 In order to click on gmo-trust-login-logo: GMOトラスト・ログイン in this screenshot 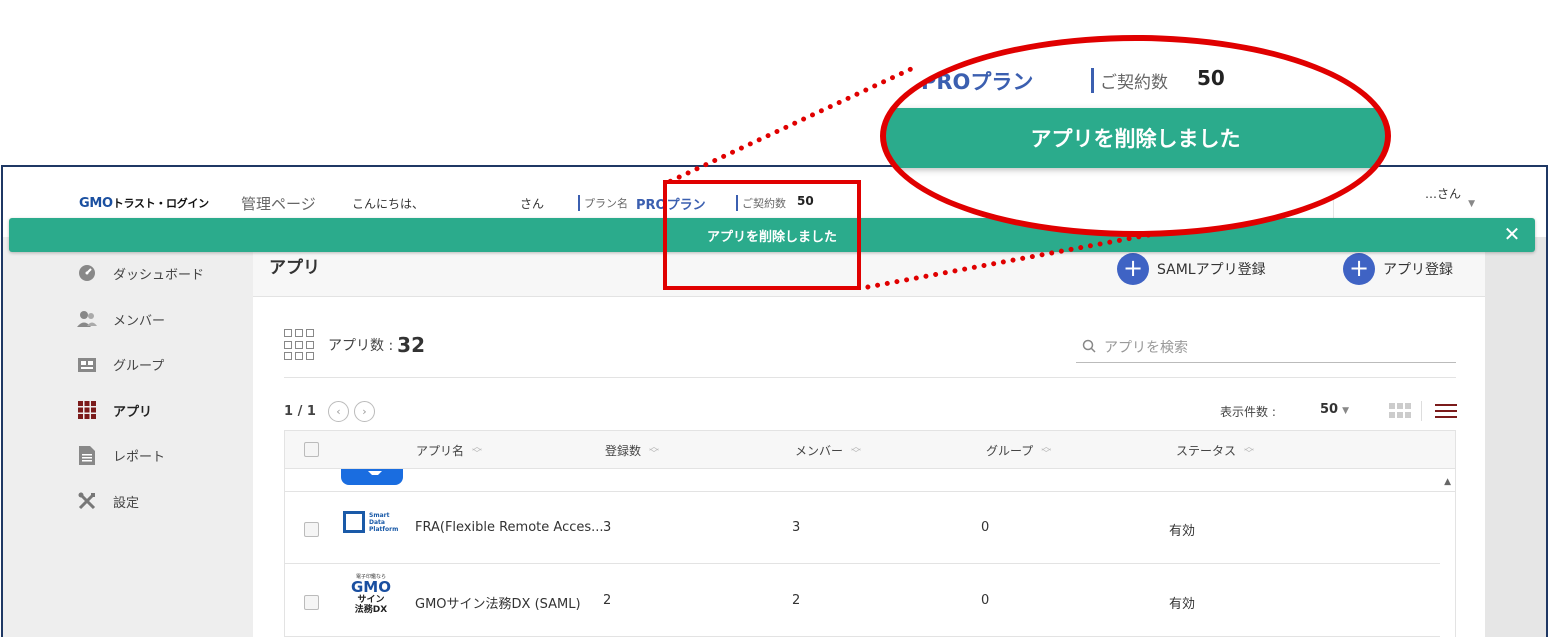, I will do `click(144, 203)`.